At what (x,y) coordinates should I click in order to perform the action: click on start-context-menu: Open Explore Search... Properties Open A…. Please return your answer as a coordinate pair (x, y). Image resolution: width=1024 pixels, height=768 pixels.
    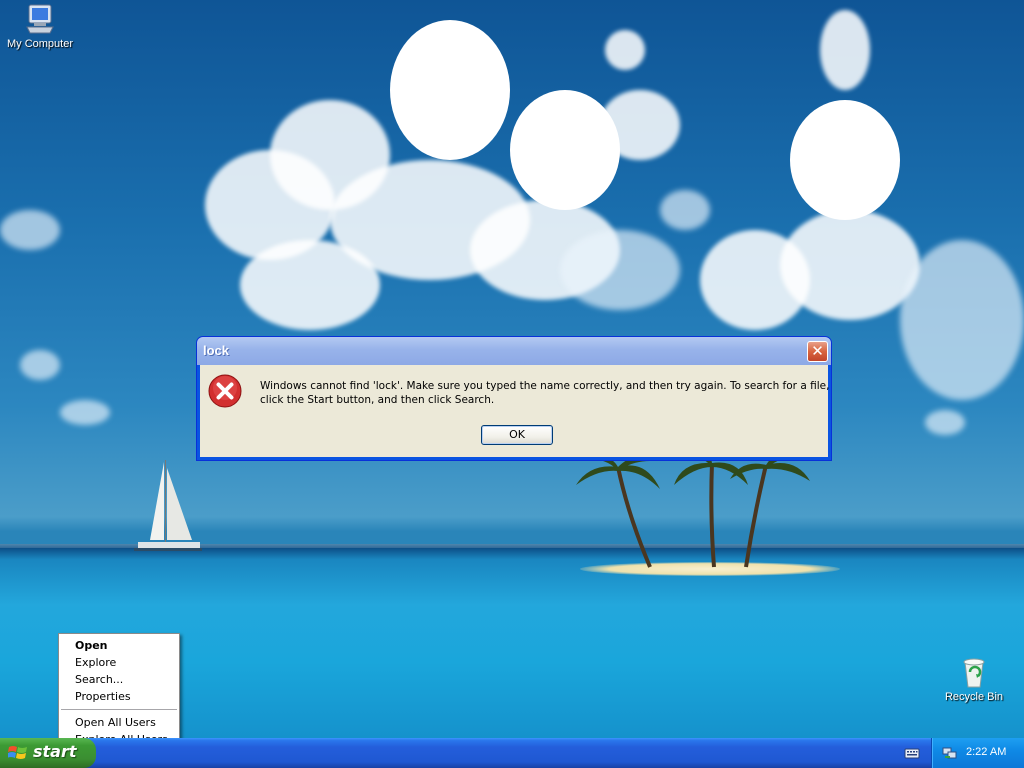
    Looking at the image, I should click on (119, 691).